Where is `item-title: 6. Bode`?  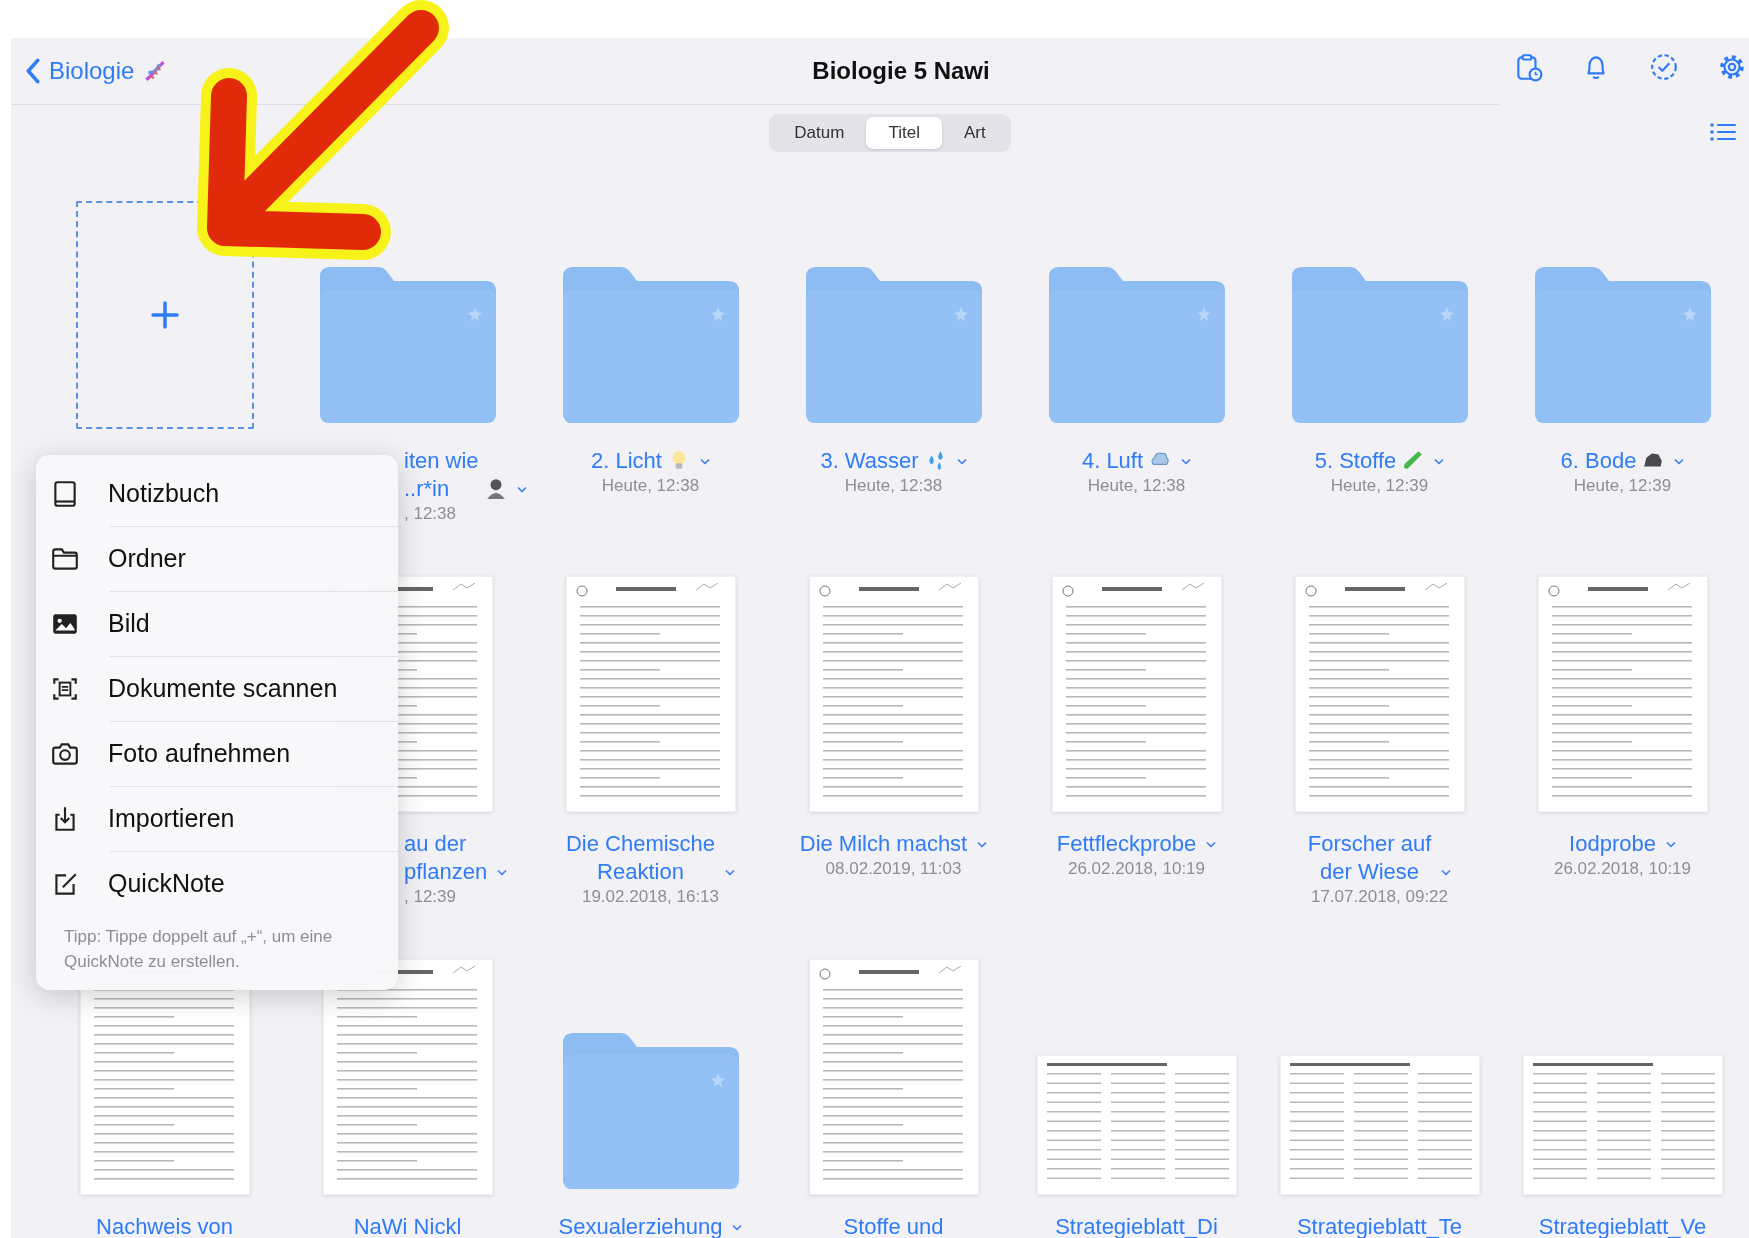 item-title: 6. Bode is located at coordinates (1598, 461).